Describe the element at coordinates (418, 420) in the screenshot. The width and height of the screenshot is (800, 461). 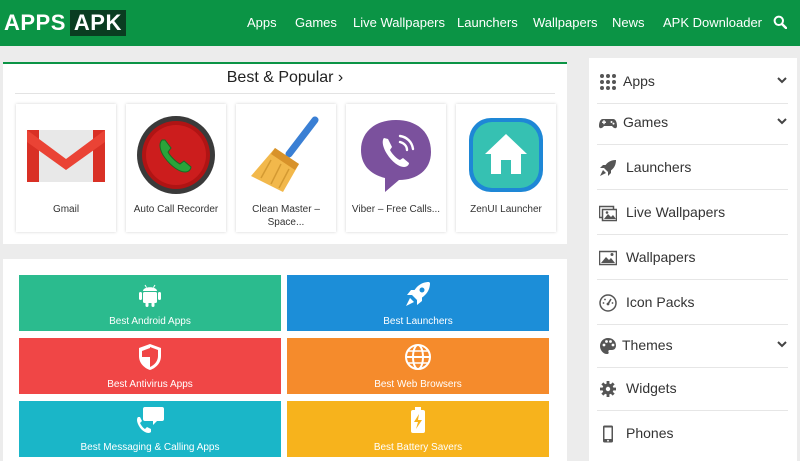
I see `battery-icon` at that location.